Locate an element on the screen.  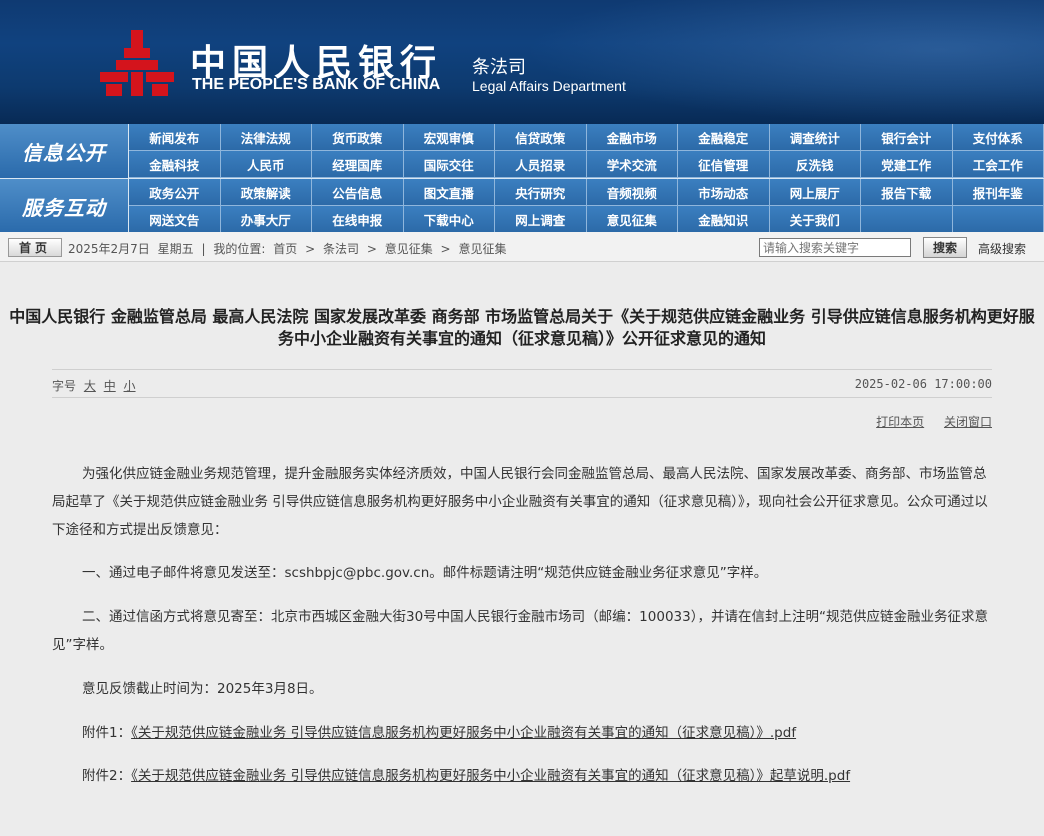
paragraph-deadline: 意见反馈截止时间为：2025年3月8日。 is located at coordinates (202, 689).